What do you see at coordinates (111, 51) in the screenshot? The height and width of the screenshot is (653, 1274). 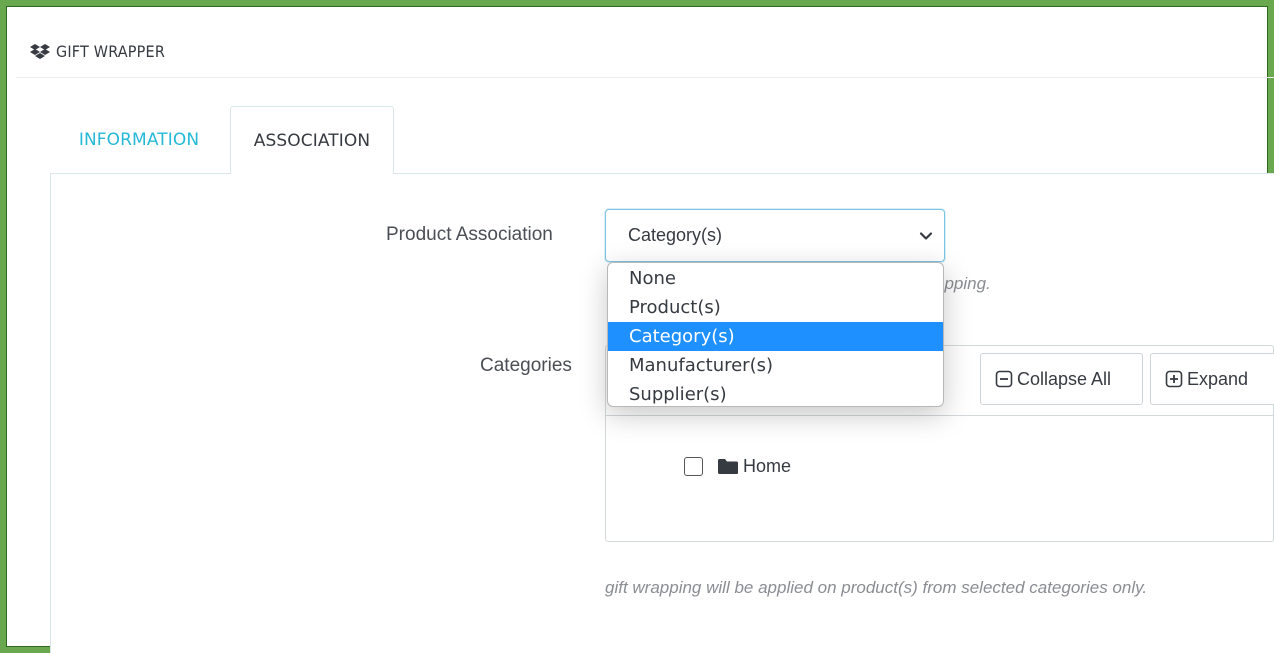 I see `panel-title: GIFT WRAPPER` at bounding box center [111, 51].